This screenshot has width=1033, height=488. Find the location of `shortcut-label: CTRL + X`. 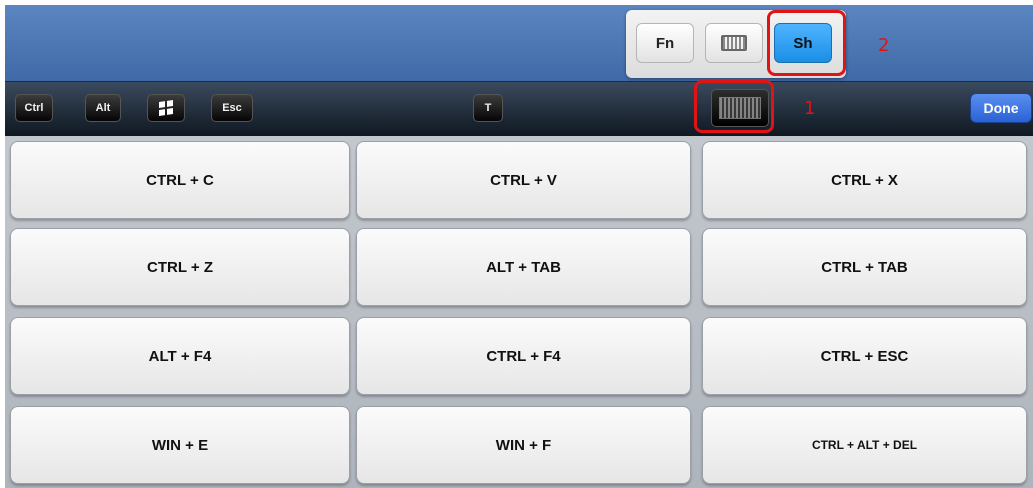

shortcut-label: CTRL + X is located at coordinates (864, 180).